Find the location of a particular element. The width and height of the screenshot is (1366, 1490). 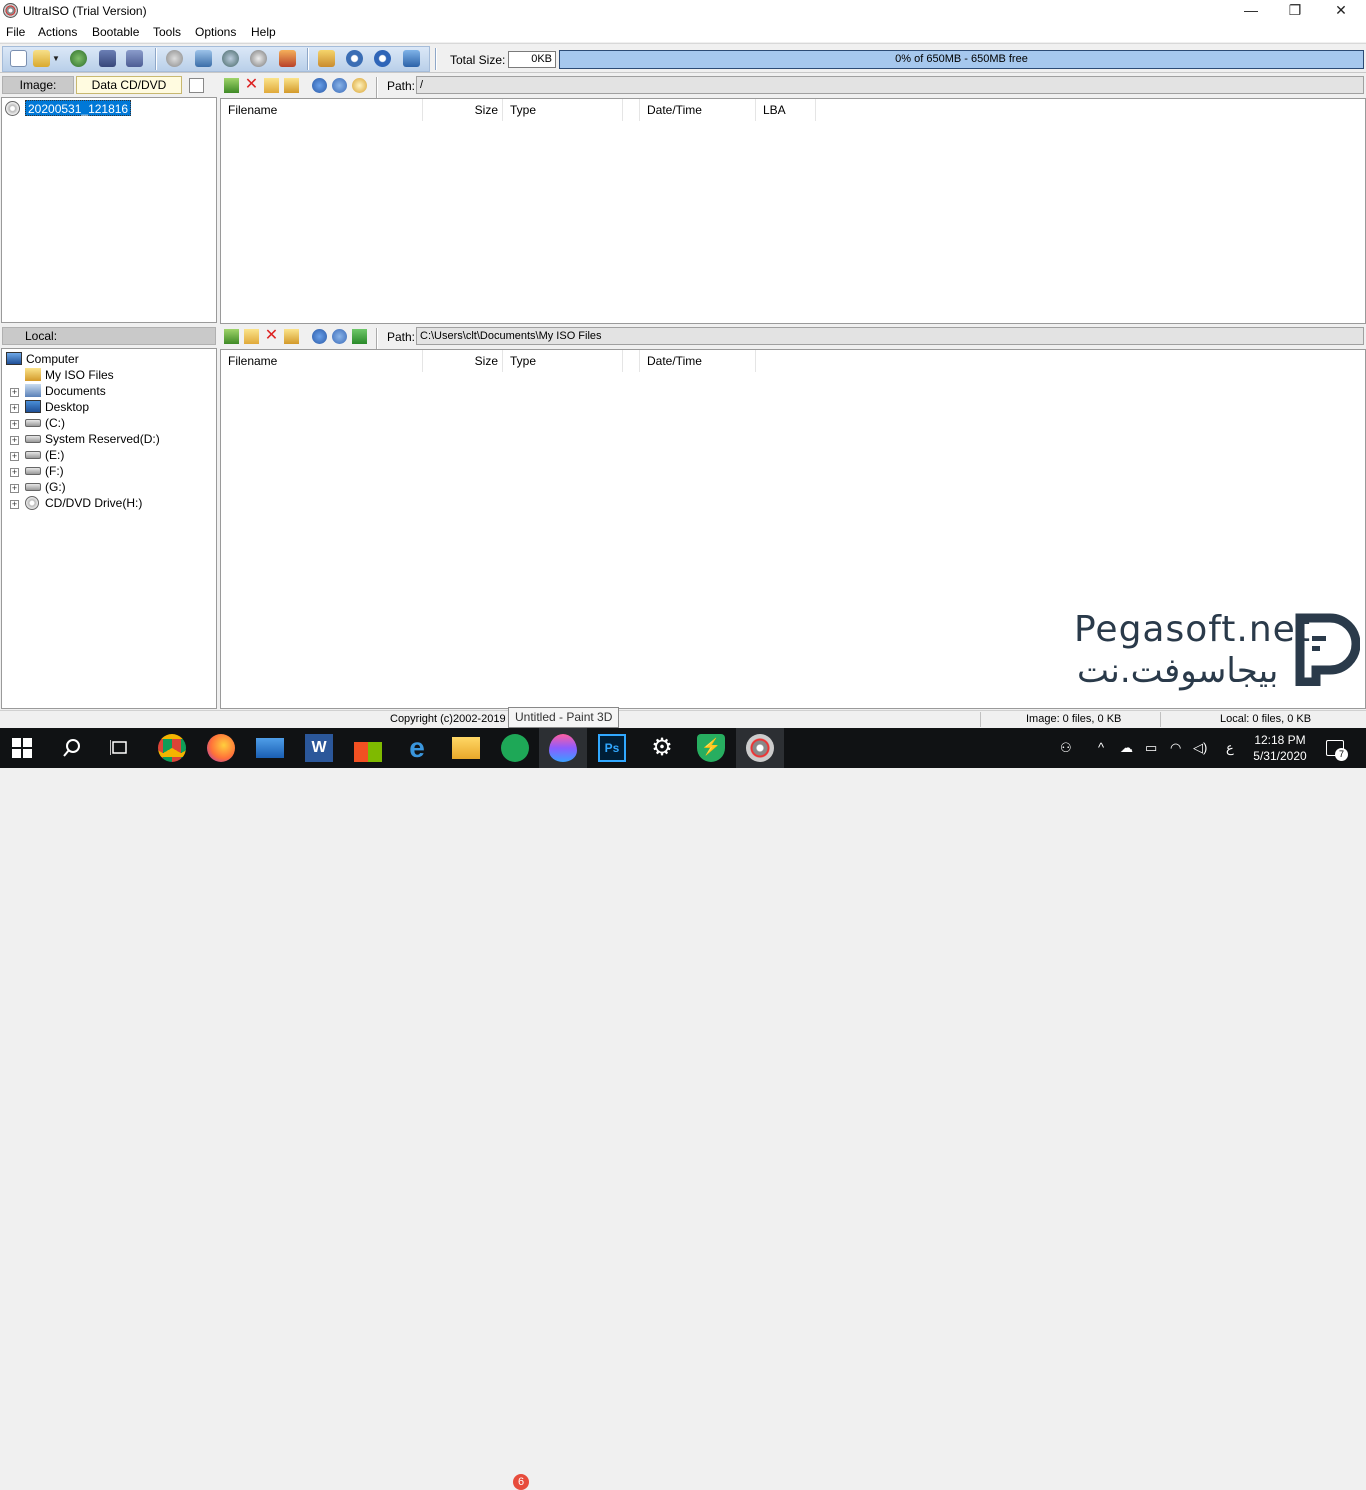

menu-options: Options is located at coordinates (215, 32).